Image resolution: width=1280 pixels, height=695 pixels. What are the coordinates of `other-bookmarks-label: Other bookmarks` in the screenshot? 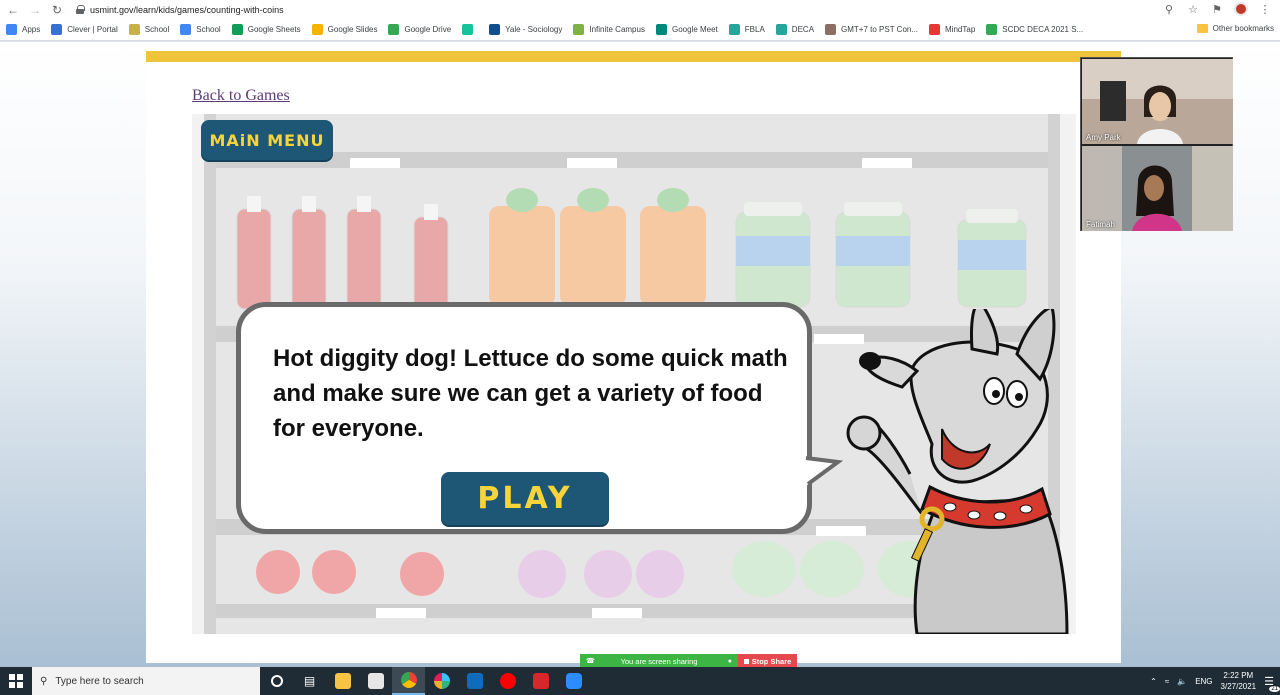 It's located at (1243, 28).